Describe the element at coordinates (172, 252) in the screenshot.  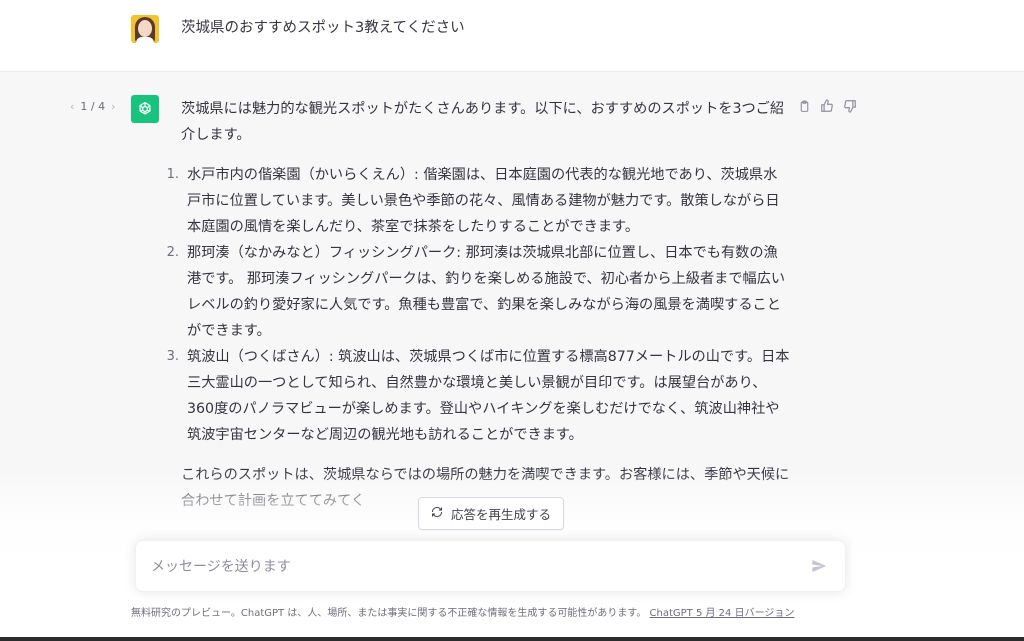
I see `list-item-number: 2.` at that location.